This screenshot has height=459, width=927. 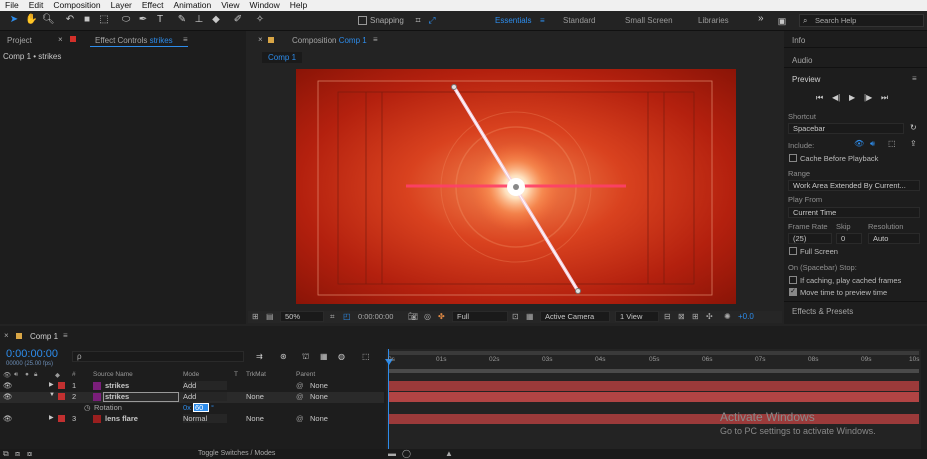 What do you see at coordinates (884, 98) in the screenshot?
I see `last-frame-icon: ⏭` at bounding box center [884, 98].